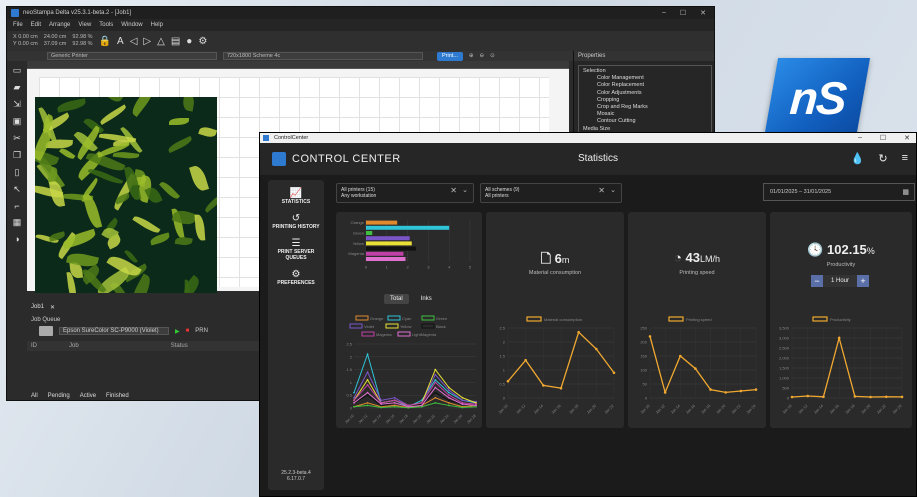 The height and width of the screenshot is (497, 917). Describe the element at coordinates (645, 71) in the screenshot. I see `tree-root: Selection` at that location.